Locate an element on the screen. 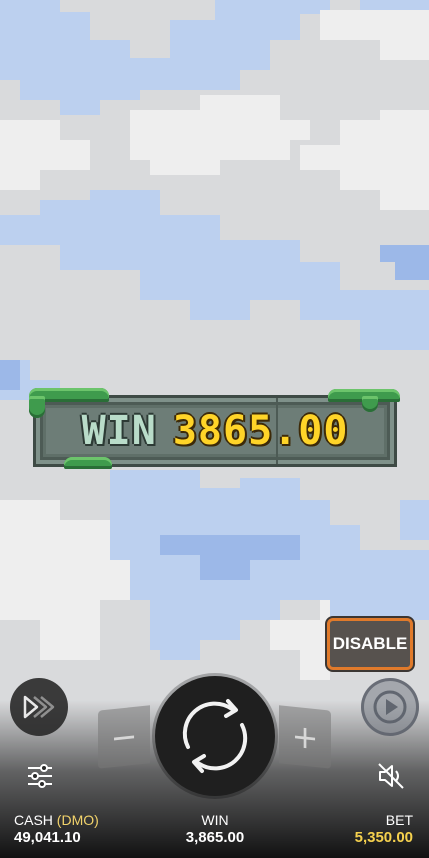 The height and width of the screenshot is (858, 429). disable-button: DISABLE is located at coordinates (370, 644).